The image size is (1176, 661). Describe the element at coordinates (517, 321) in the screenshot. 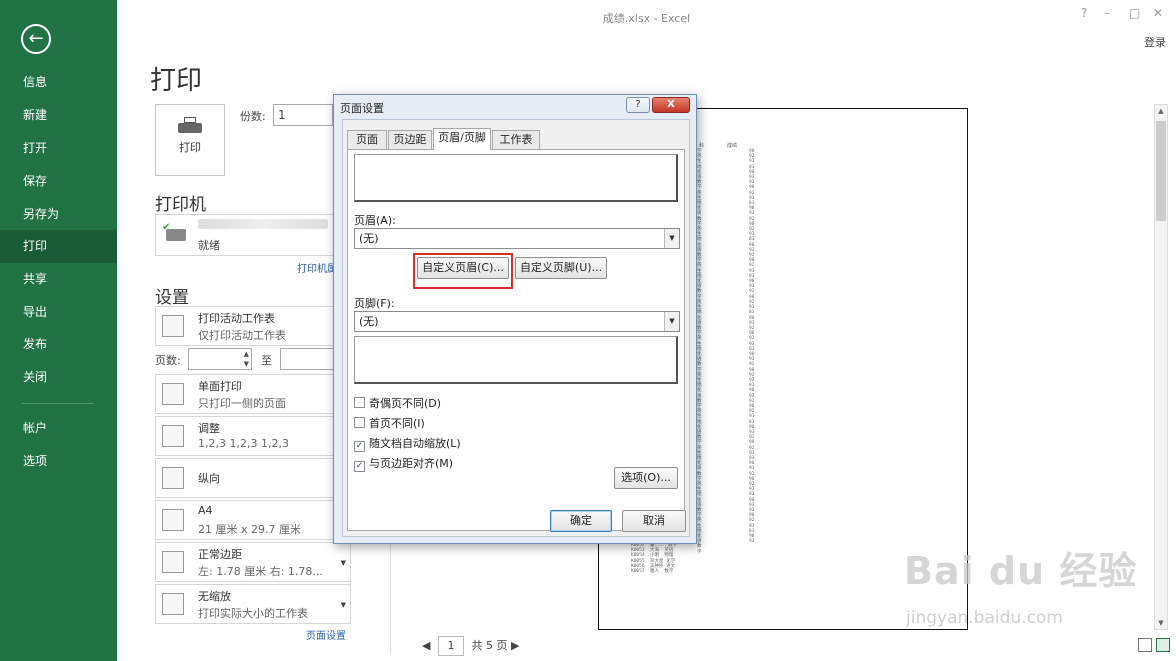

I see `footer-select: (无) ▼` at that location.